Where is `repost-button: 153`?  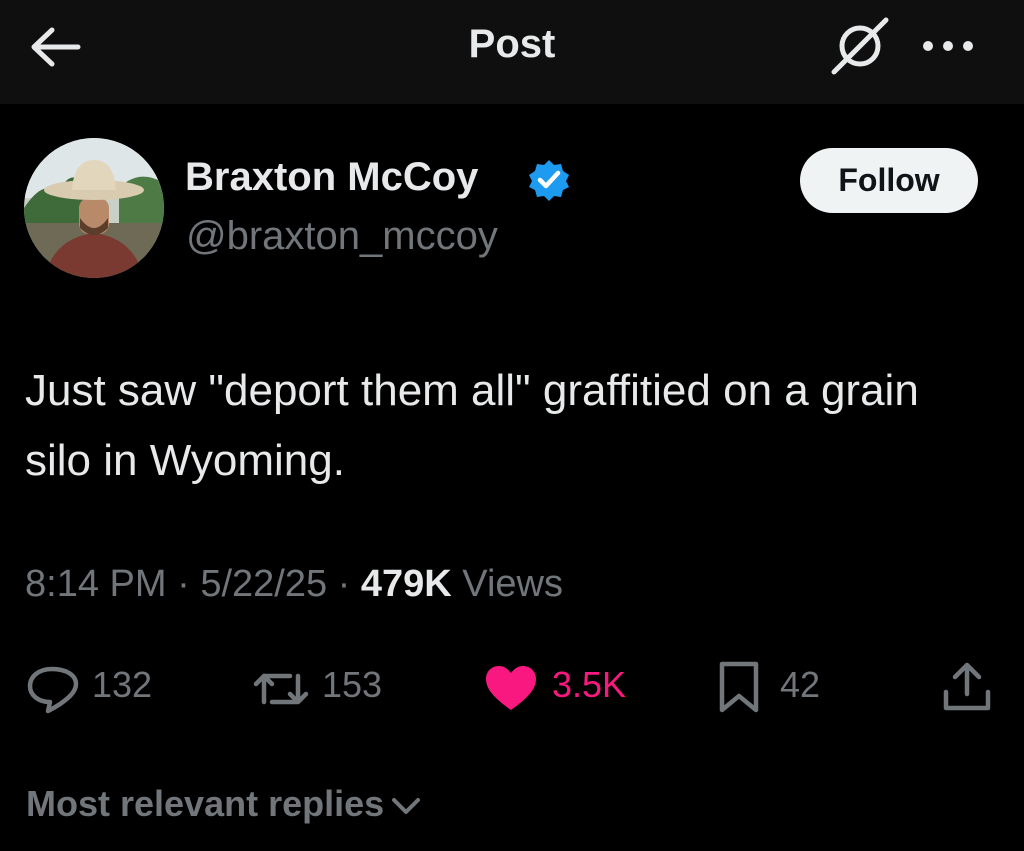
repost-button: 153 is located at coordinates (325, 686).